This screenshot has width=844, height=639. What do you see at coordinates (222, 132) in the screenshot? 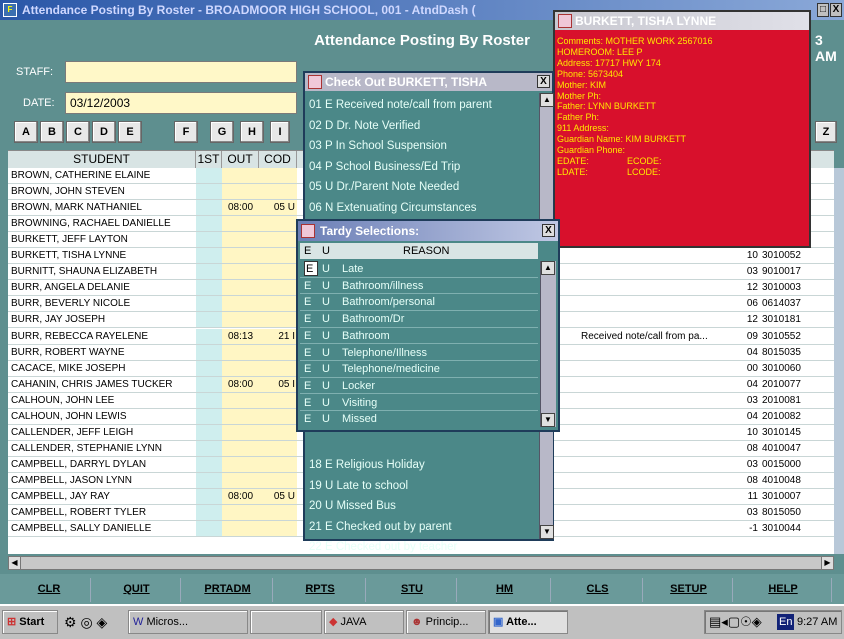
I see `letter-g-button: G` at bounding box center [222, 132].